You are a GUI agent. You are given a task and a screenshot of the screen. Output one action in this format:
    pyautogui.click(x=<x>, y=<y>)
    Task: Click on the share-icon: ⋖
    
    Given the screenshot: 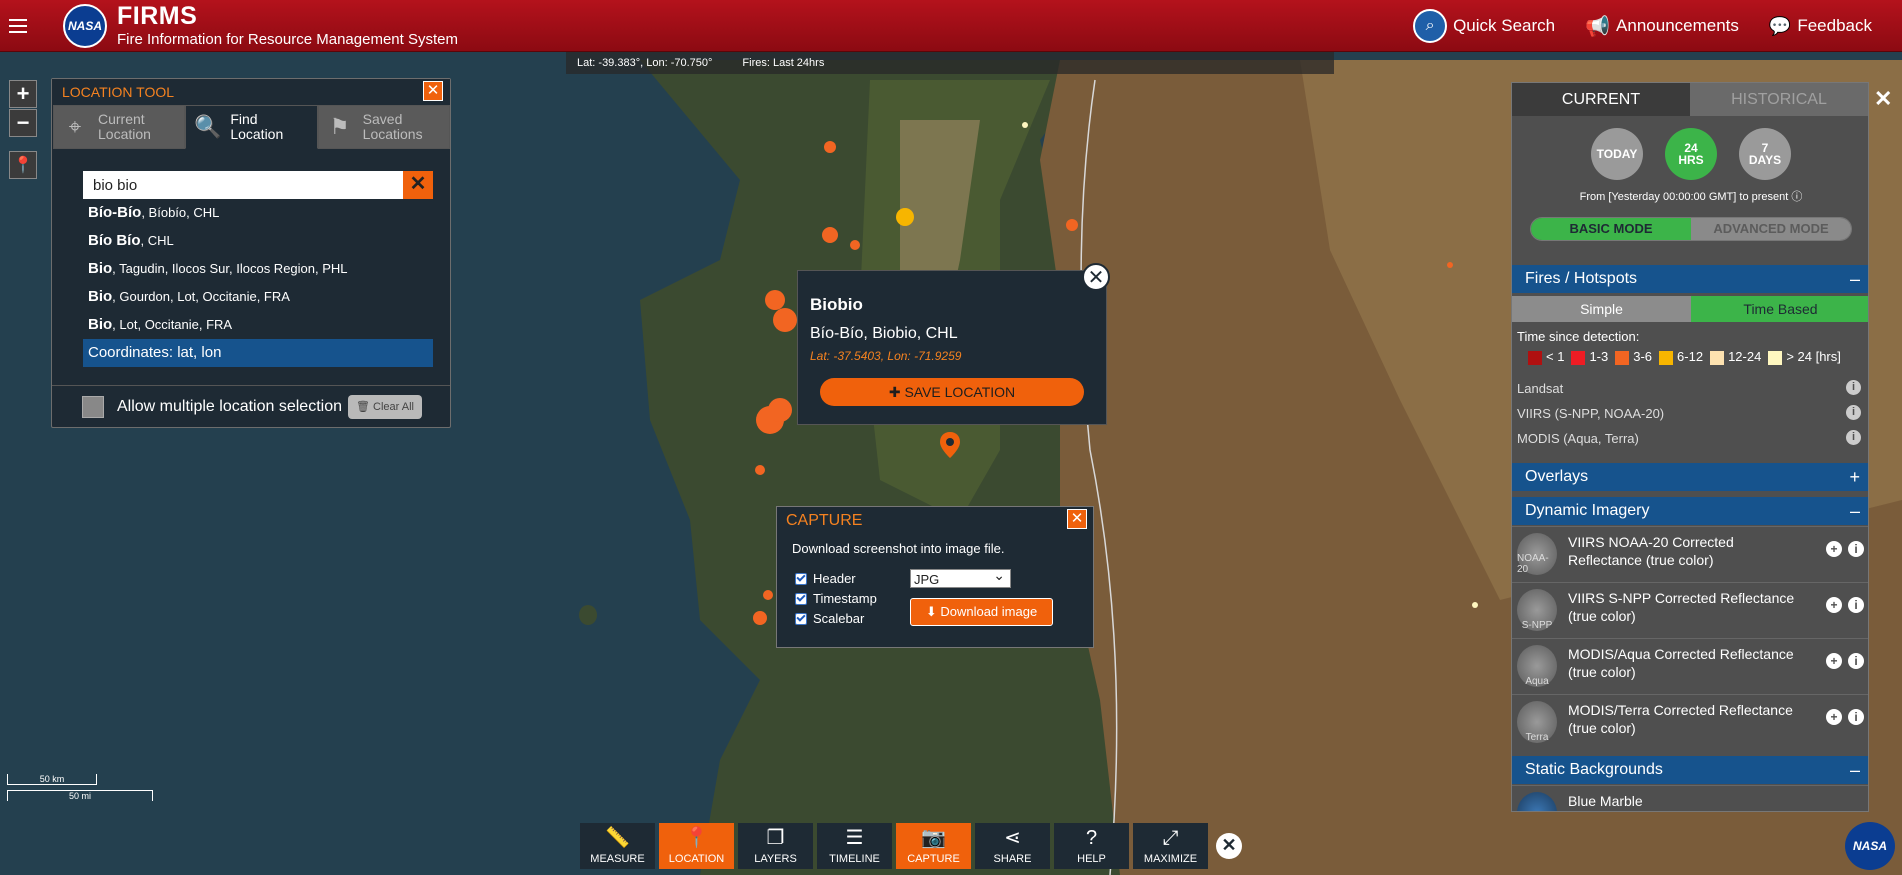 What is the action you would take?
    pyautogui.click(x=1012, y=838)
    